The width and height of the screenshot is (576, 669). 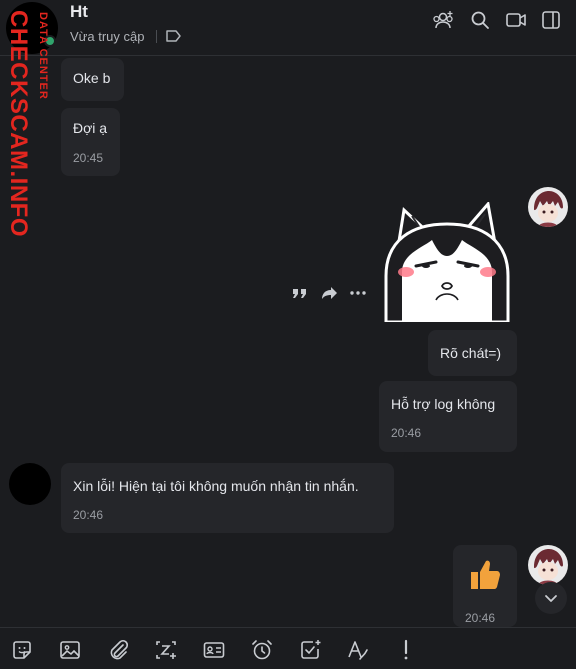 I want to click on sticker-icon, so click(x=22, y=650).